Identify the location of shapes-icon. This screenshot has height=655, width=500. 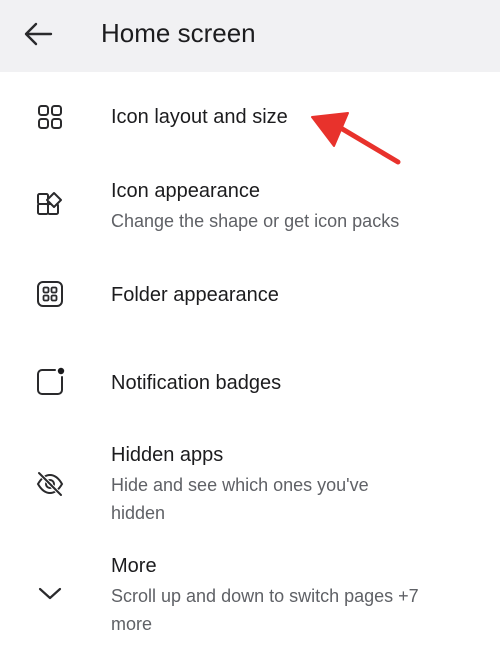
(50, 206).